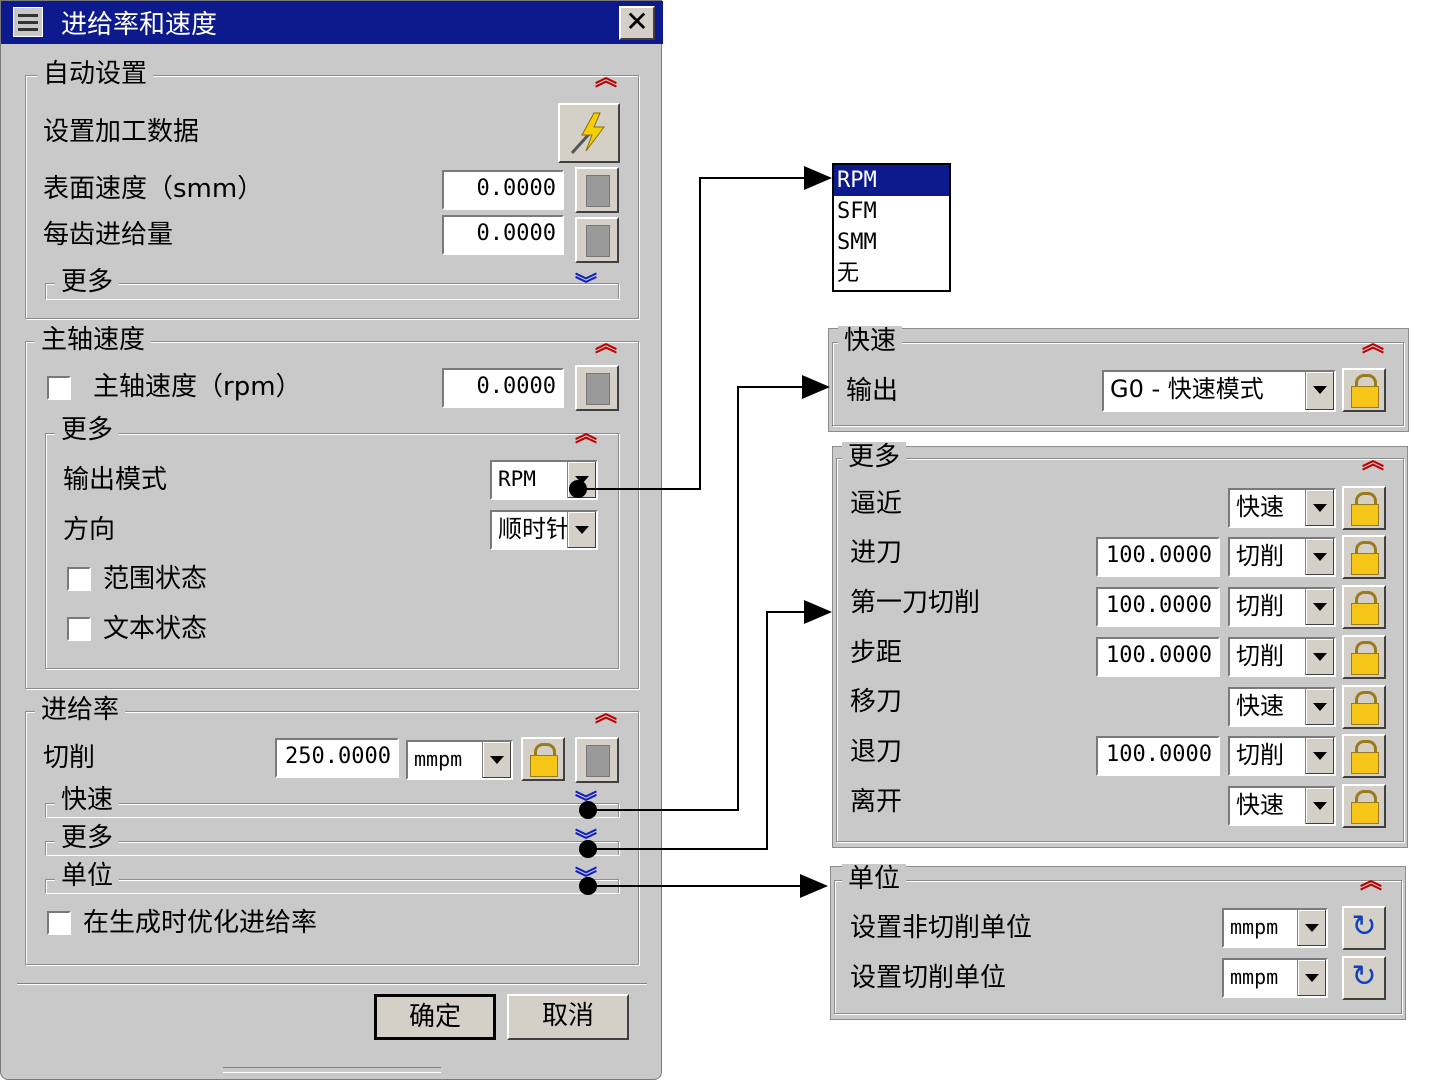 This screenshot has width=1449, height=1080. I want to click on callout-arrows, so click(700, 532).